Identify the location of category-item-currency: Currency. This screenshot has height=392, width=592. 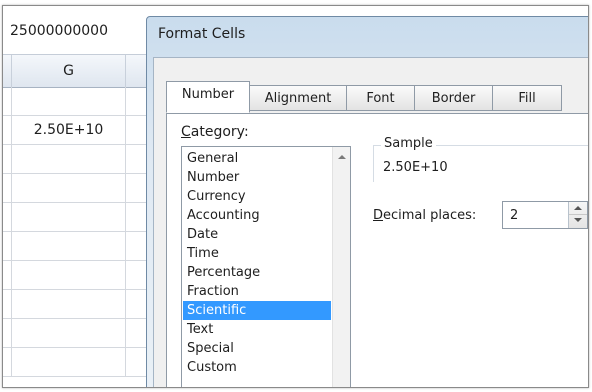
(257, 196).